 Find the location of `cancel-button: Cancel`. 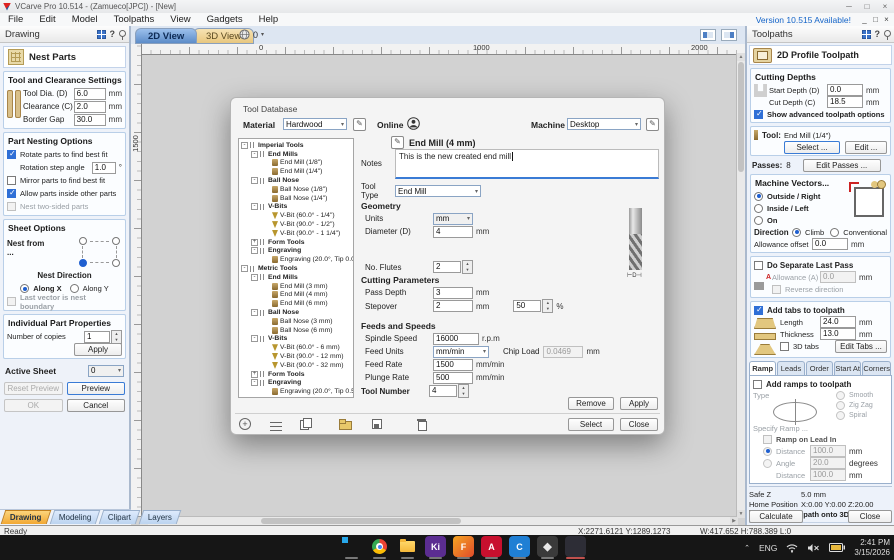

cancel-button: Cancel is located at coordinates (95, 405).